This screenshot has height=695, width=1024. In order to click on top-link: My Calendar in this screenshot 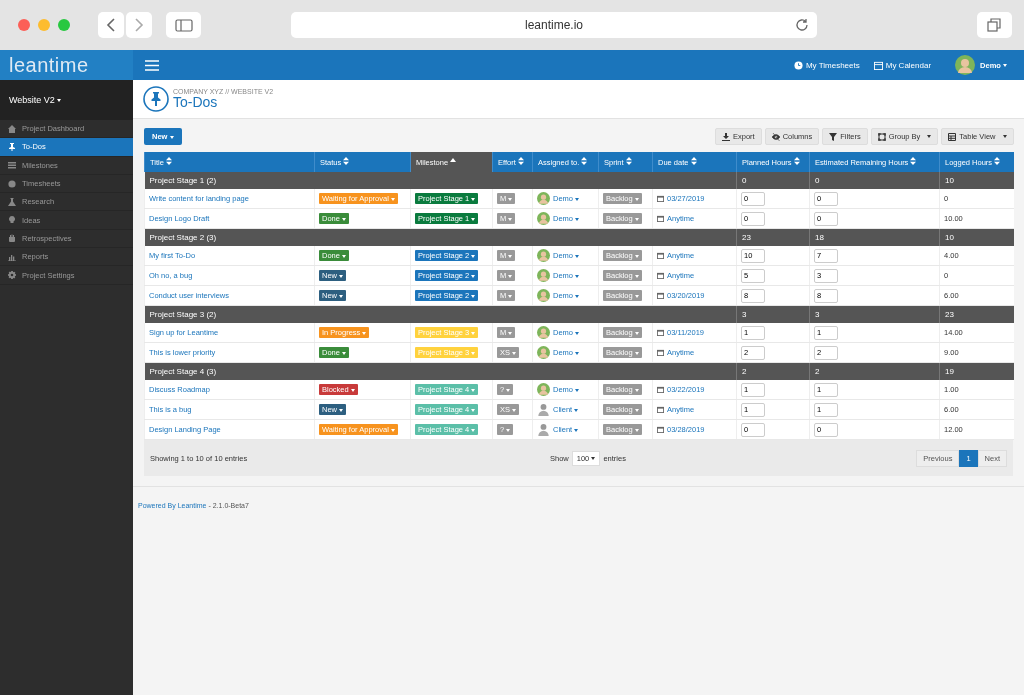, I will do `click(902, 65)`.